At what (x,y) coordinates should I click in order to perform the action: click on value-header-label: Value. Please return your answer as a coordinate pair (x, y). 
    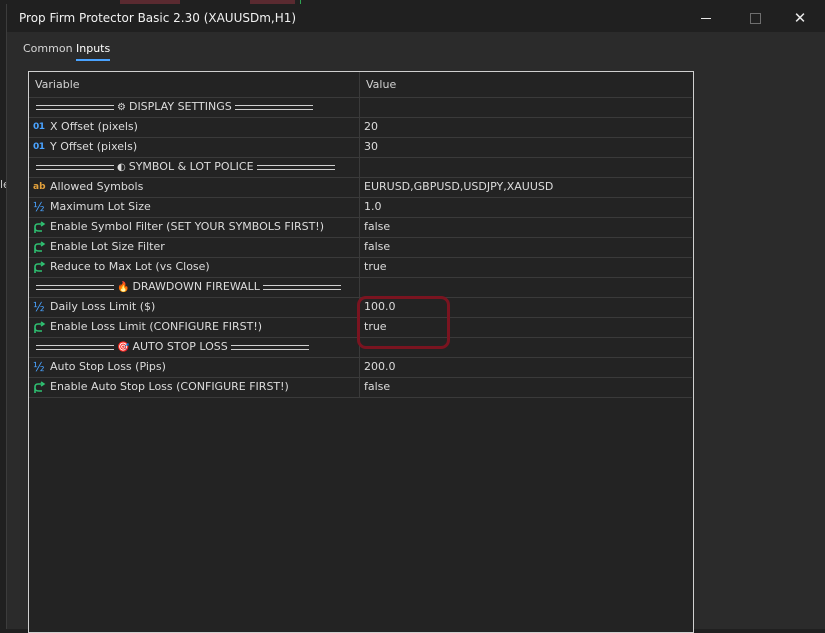
    Looking at the image, I should click on (381, 84).